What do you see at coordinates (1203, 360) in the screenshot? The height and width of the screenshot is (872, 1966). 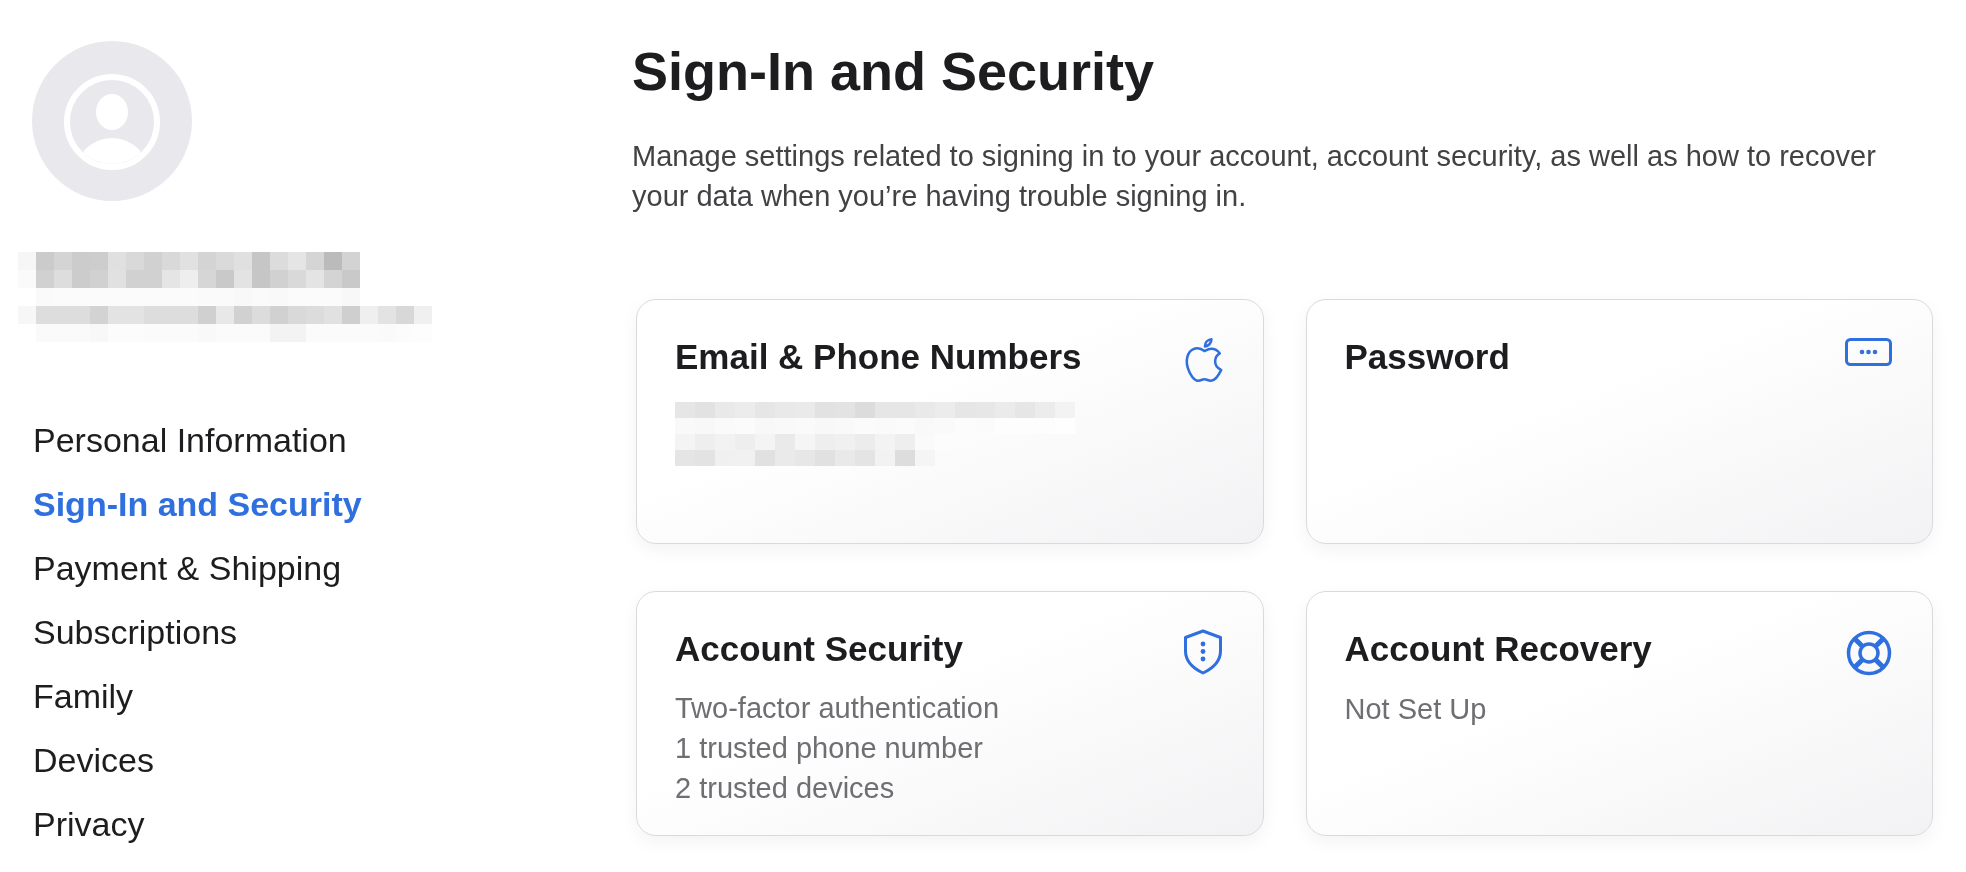 I see `apple-icon` at bounding box center [1203, 360].